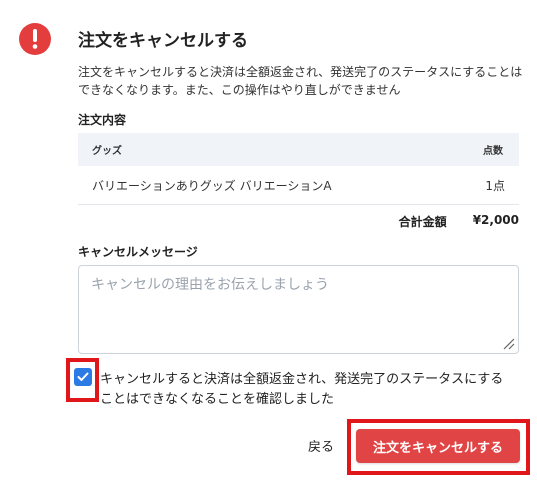  I want to click on table-row: バリエーションありグッズ バリエーションA 1点, so click(298, 185).